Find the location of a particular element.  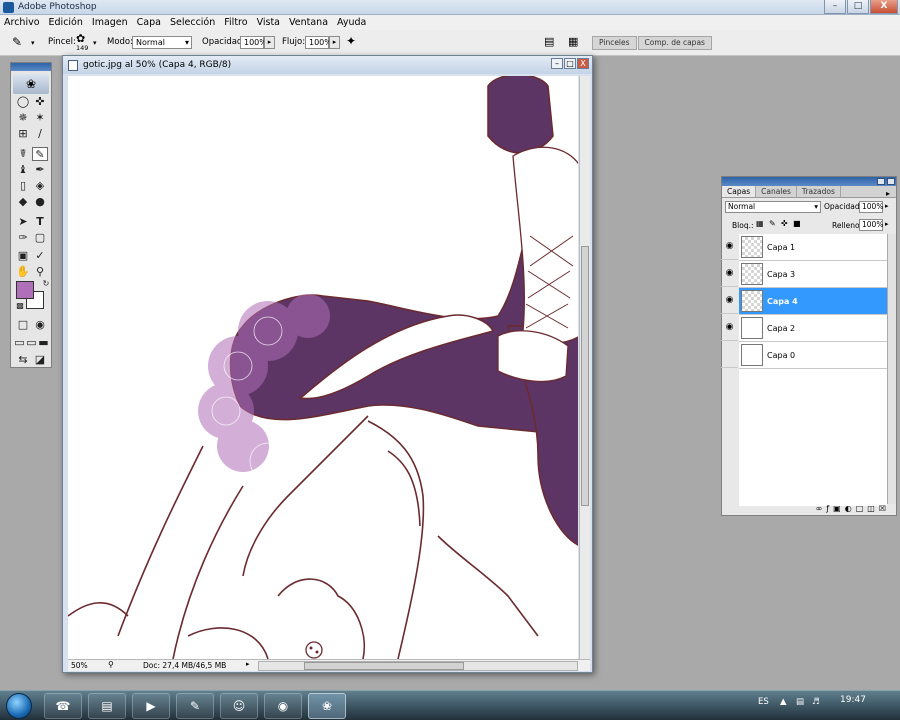

vertical-scroll-thumb is located at coordinates (585, 376).